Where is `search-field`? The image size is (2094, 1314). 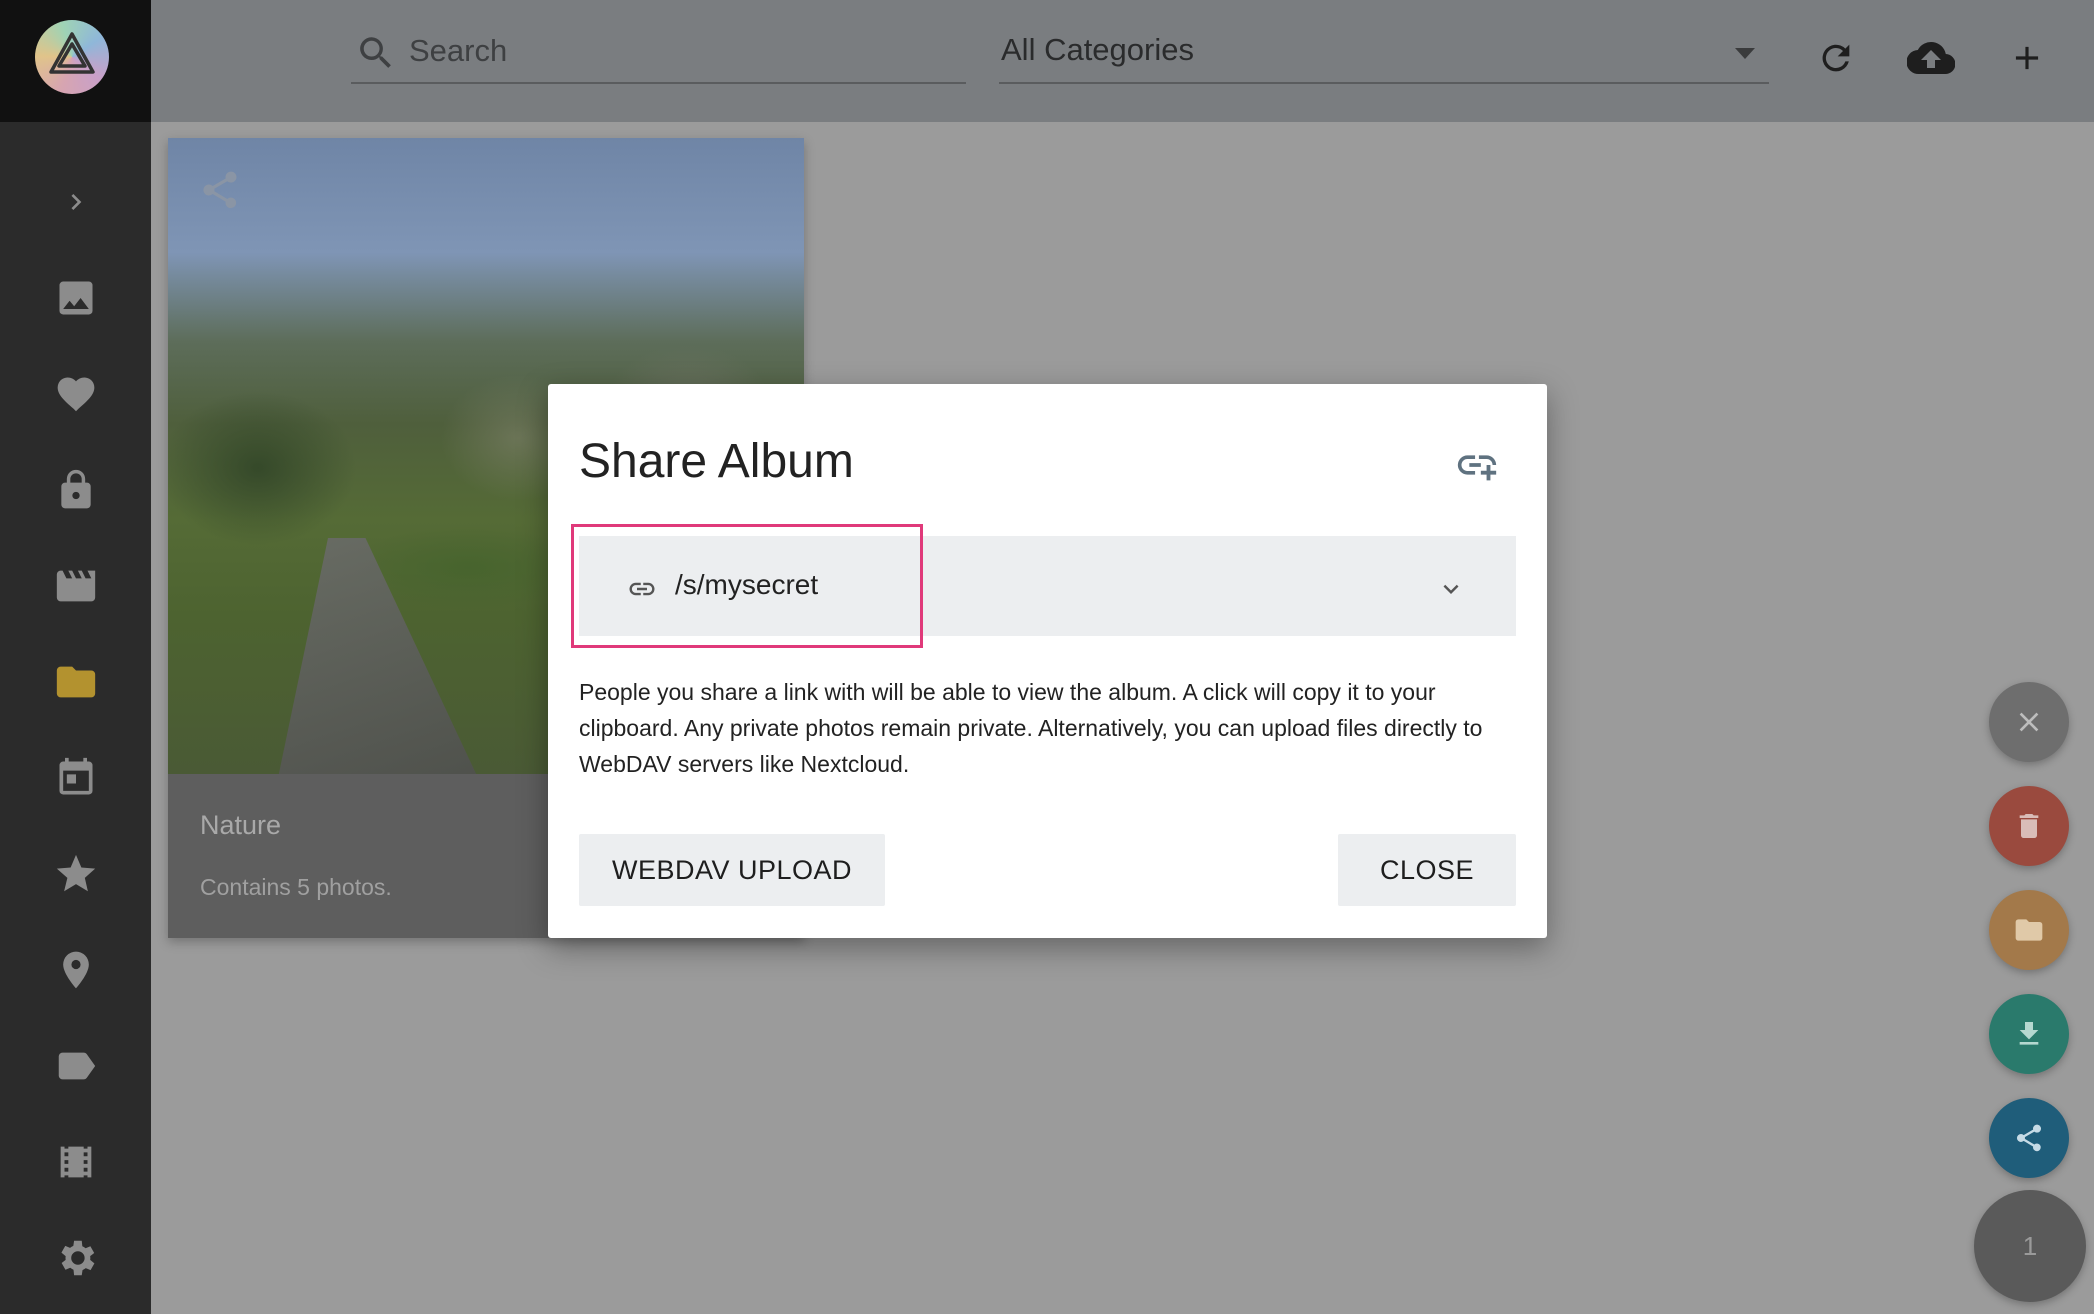
search-field is located at coordinates (658, 55).